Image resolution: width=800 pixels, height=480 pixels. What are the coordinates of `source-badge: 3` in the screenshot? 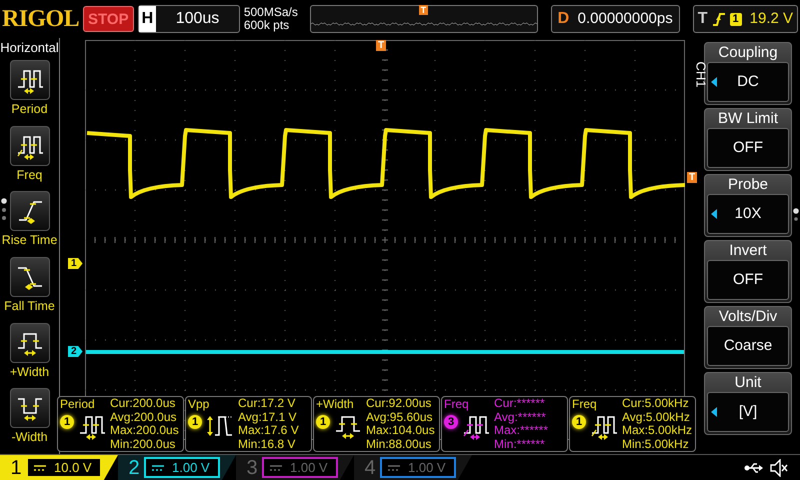 It's located at (451, 422).